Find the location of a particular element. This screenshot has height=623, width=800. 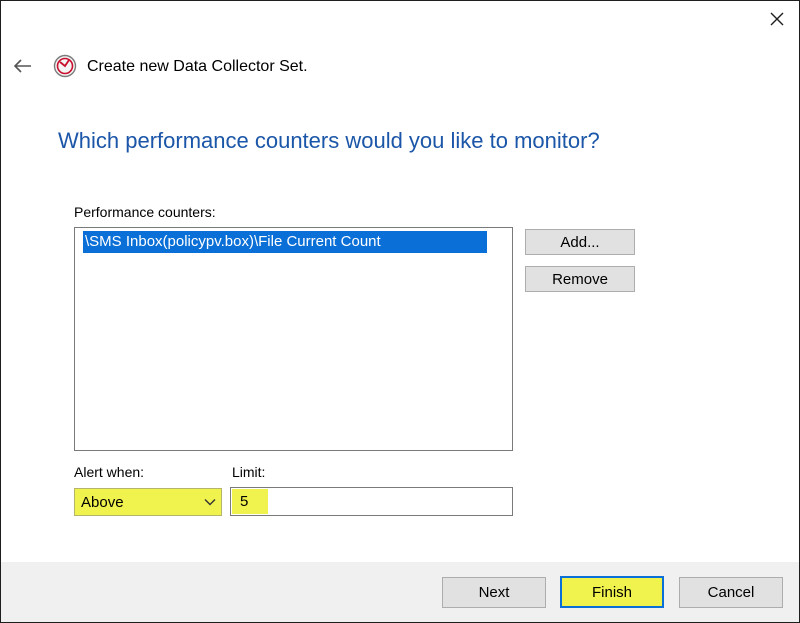

limit-input: 5 is located at coordinates (371, 501).